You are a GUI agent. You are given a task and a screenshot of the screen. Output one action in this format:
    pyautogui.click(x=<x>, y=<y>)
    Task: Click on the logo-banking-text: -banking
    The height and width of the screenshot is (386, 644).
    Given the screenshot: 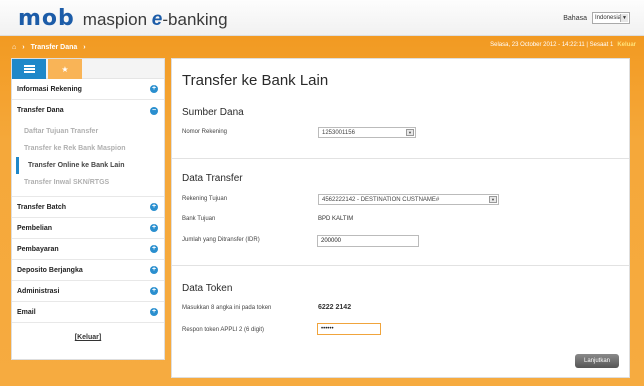 What is the action you would take?
    pyautogui.click(x=195, y=19)
    